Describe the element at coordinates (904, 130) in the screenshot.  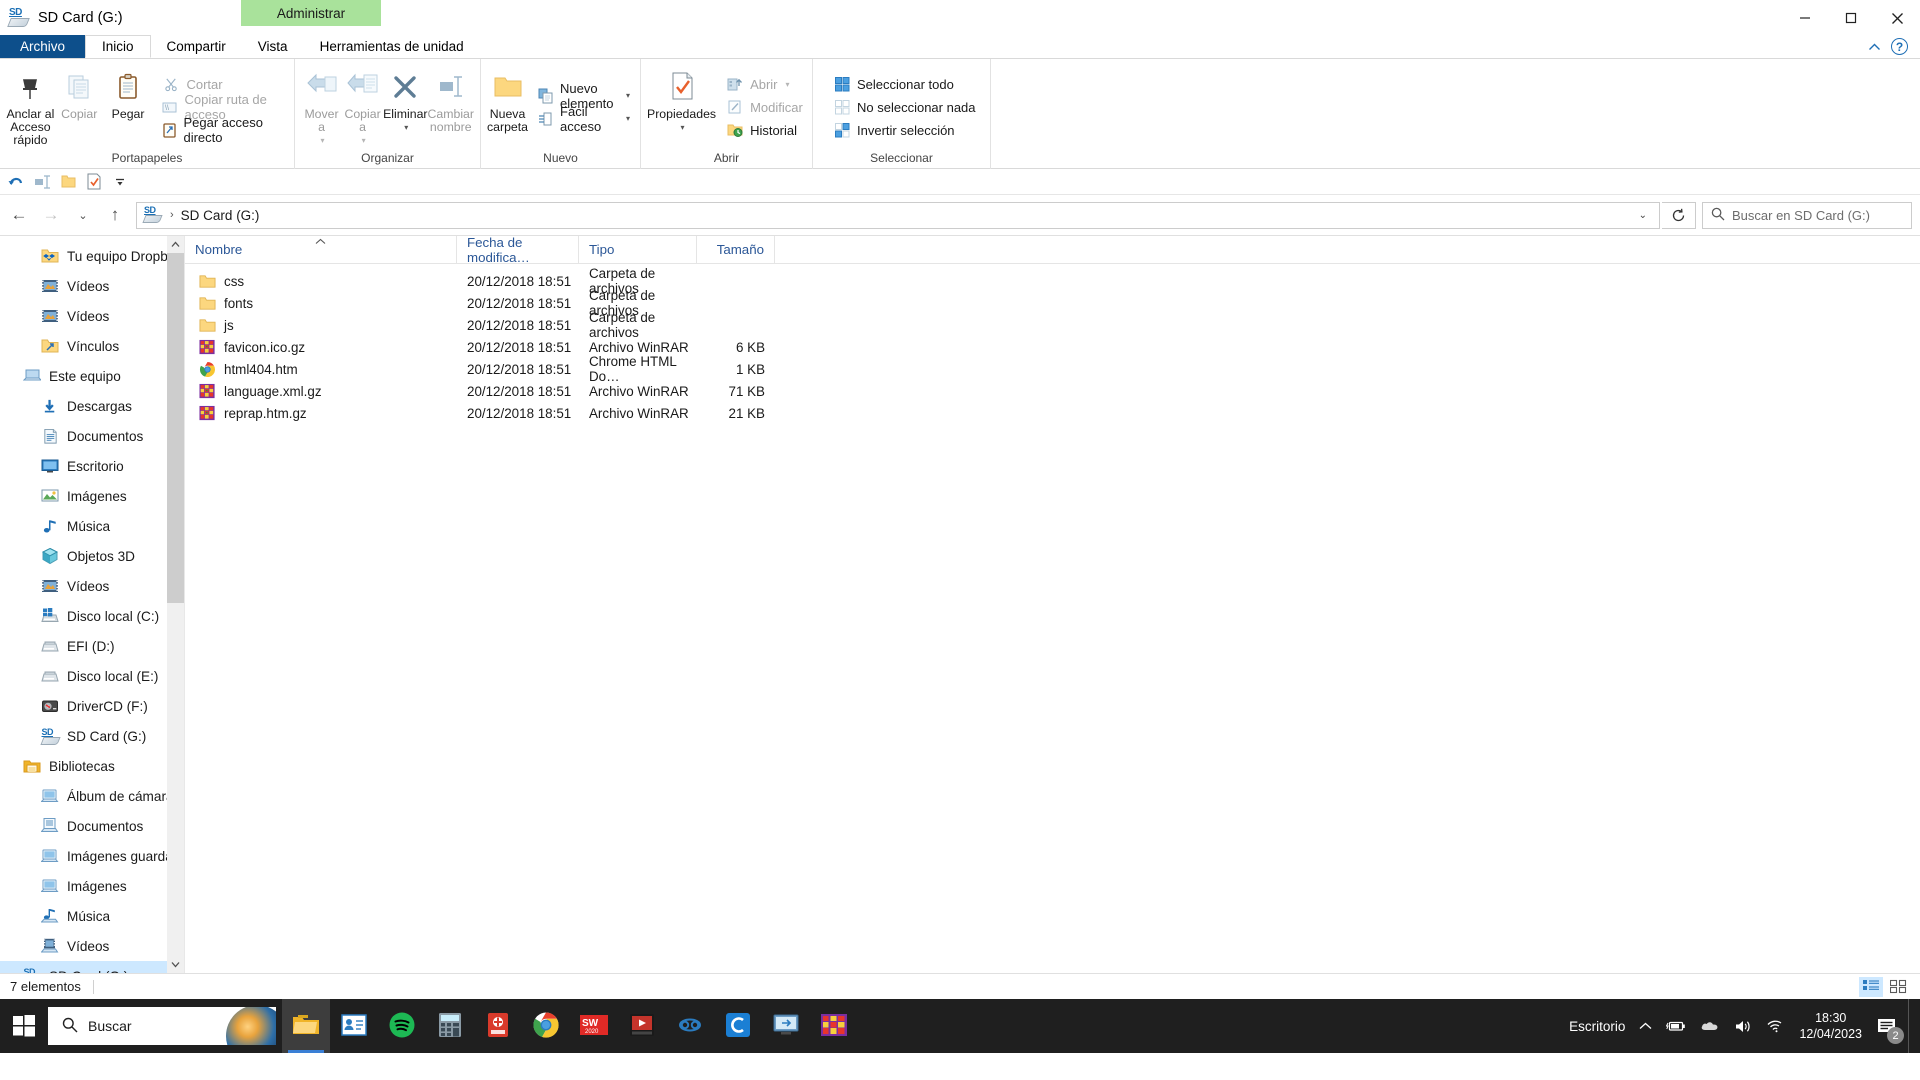
I see `invert-selection-button: Invertir selección` at that location.